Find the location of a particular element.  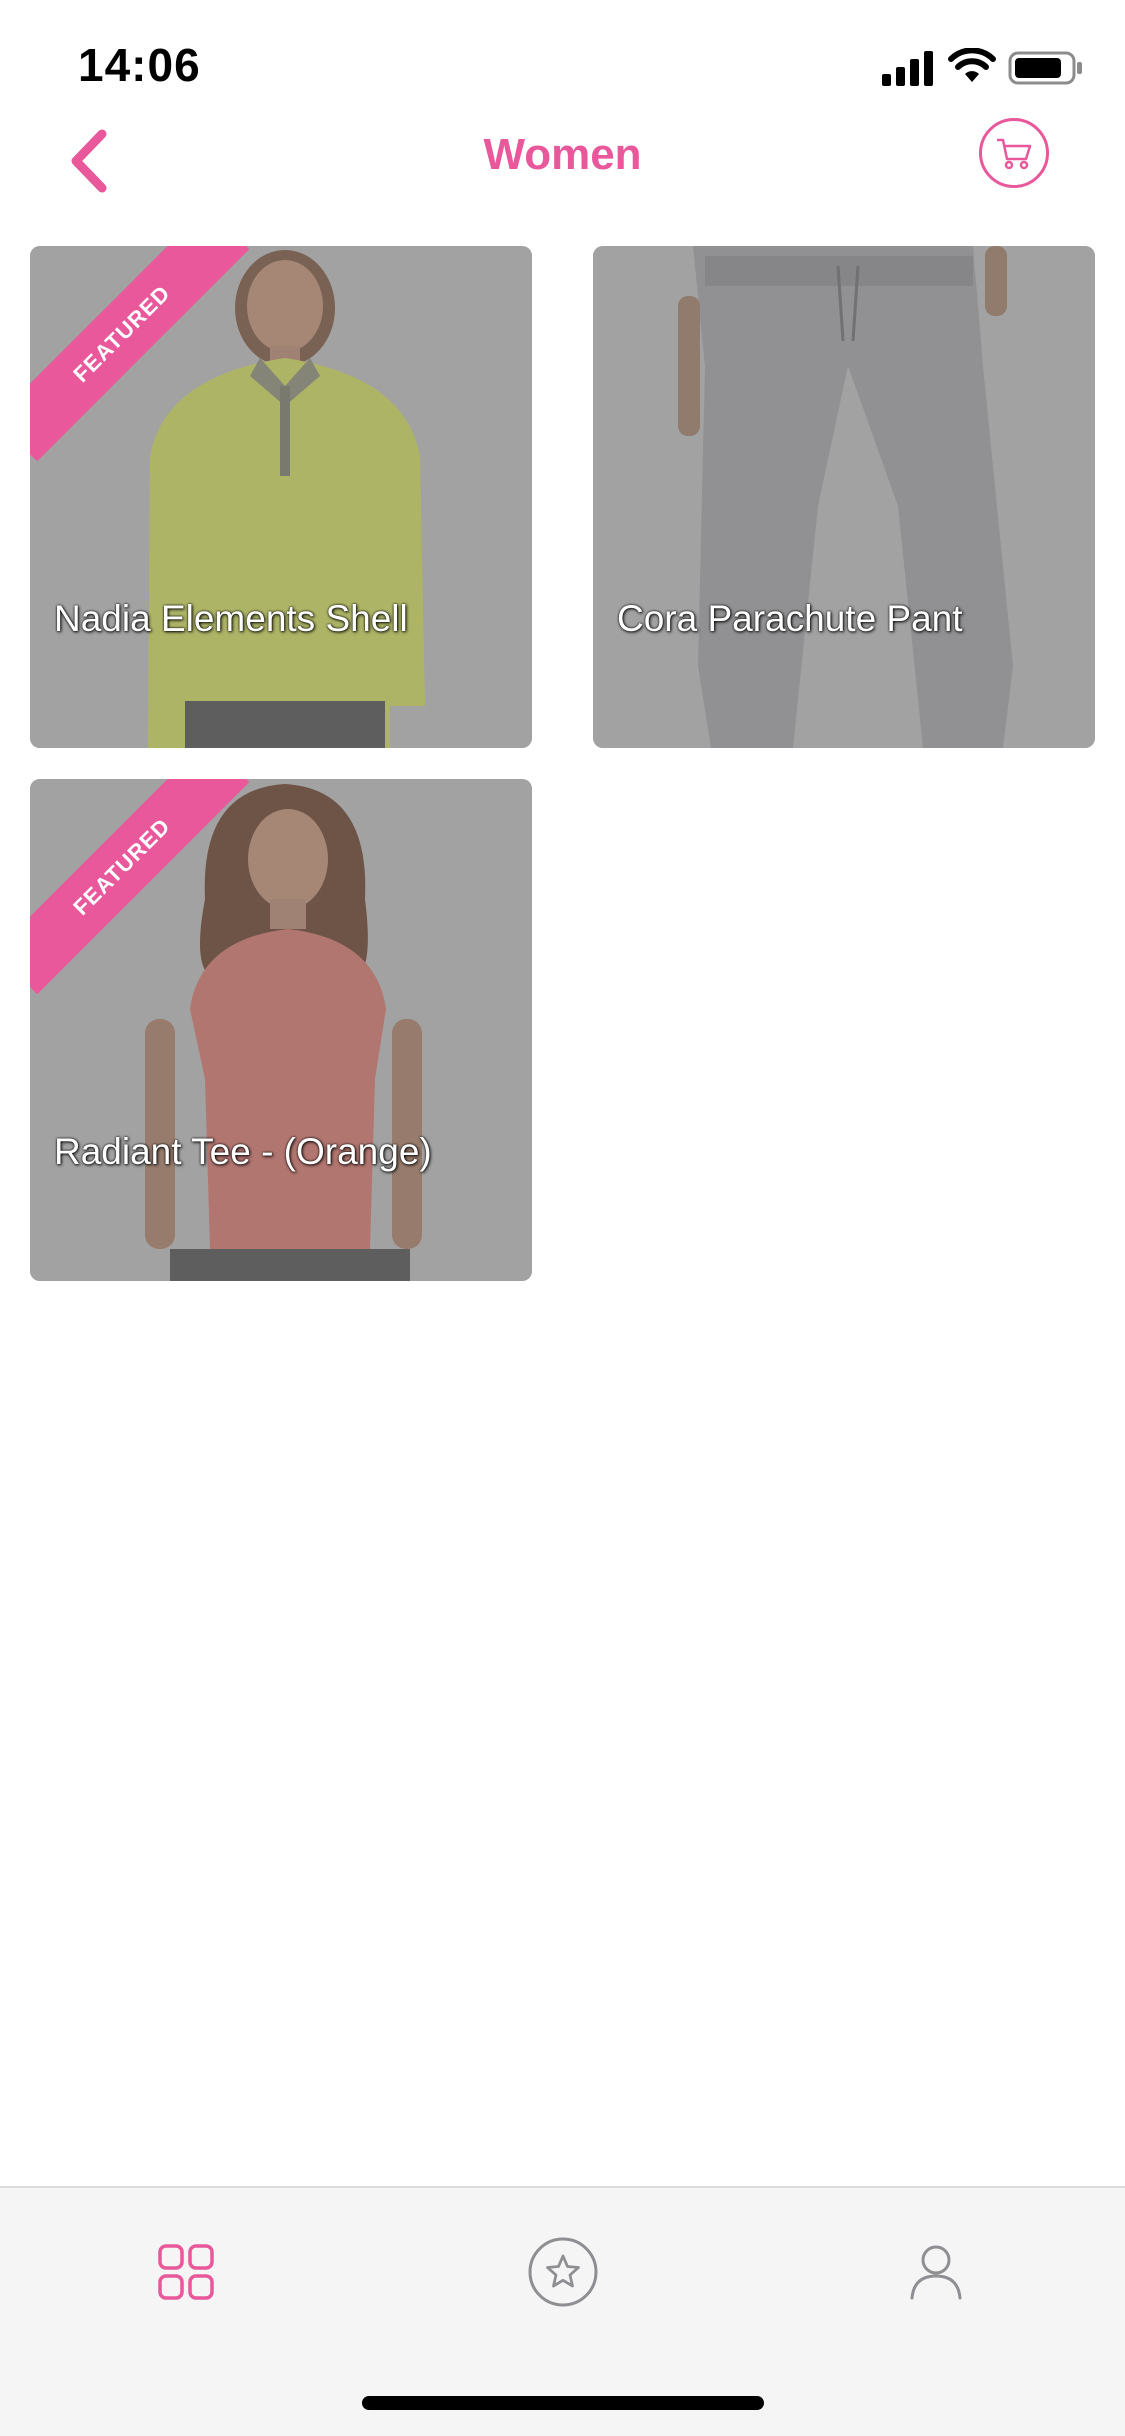

product-card: FEATURED Radiant Tee - (Orange) is located at coordinates (281, 1030).